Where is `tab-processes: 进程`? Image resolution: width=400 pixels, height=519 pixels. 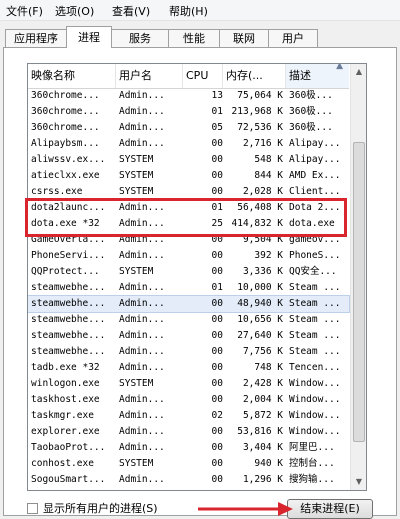
tab-processes: 进程 is located at coordinates (89, 37).